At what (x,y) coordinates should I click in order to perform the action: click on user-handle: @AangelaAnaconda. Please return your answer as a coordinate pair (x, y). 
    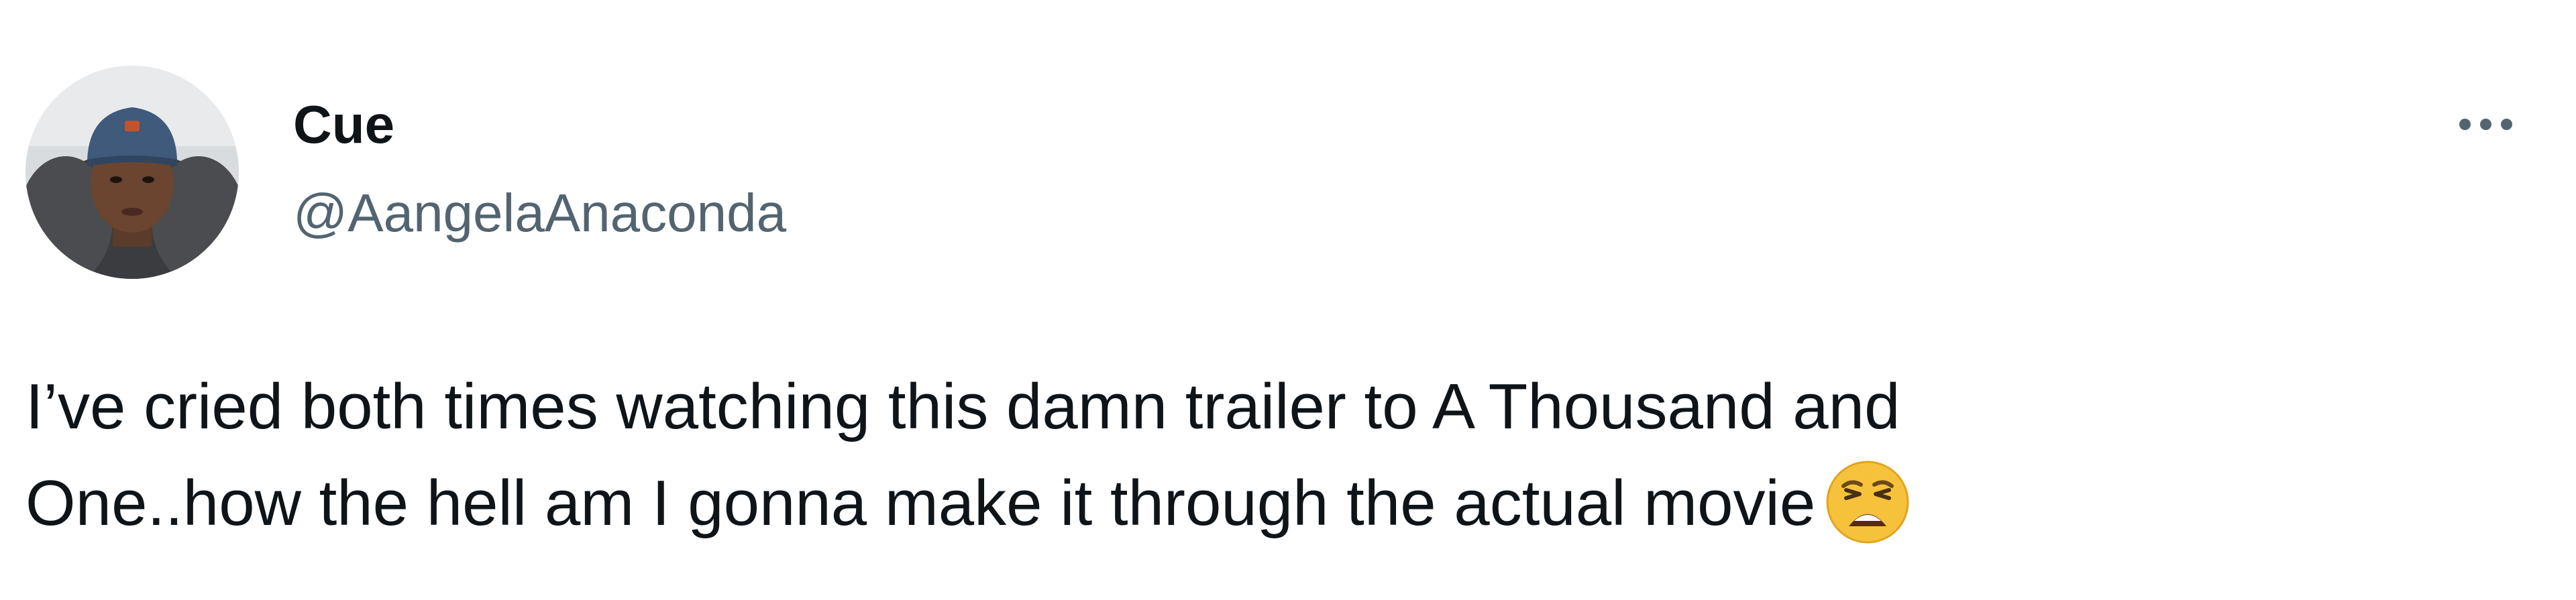
    Looking at the image, I should click on (539, 213).